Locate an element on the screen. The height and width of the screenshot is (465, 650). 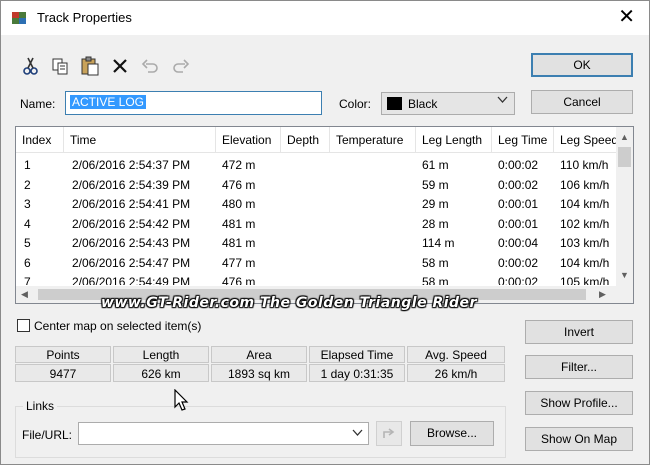
vertical-scrollbar: ▲ ▼ is located at coordinates (624, 207).